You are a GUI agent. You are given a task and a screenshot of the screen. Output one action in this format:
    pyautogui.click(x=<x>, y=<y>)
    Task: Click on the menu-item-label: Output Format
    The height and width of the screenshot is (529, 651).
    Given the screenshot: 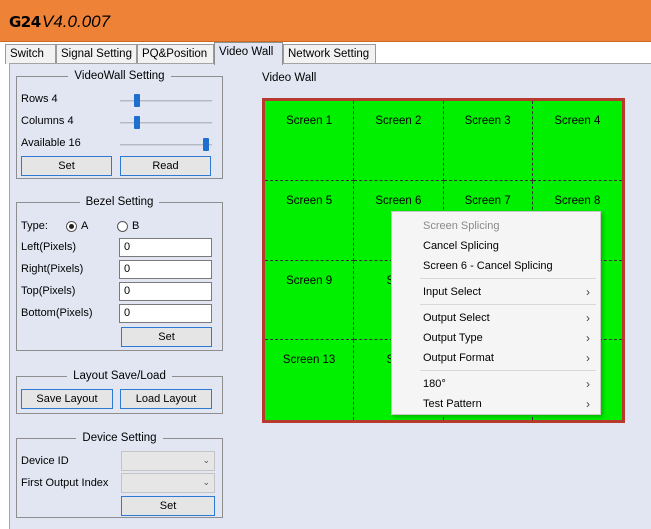 What is the action you would take?
    pyautogui.click(x=458, y=358)
    